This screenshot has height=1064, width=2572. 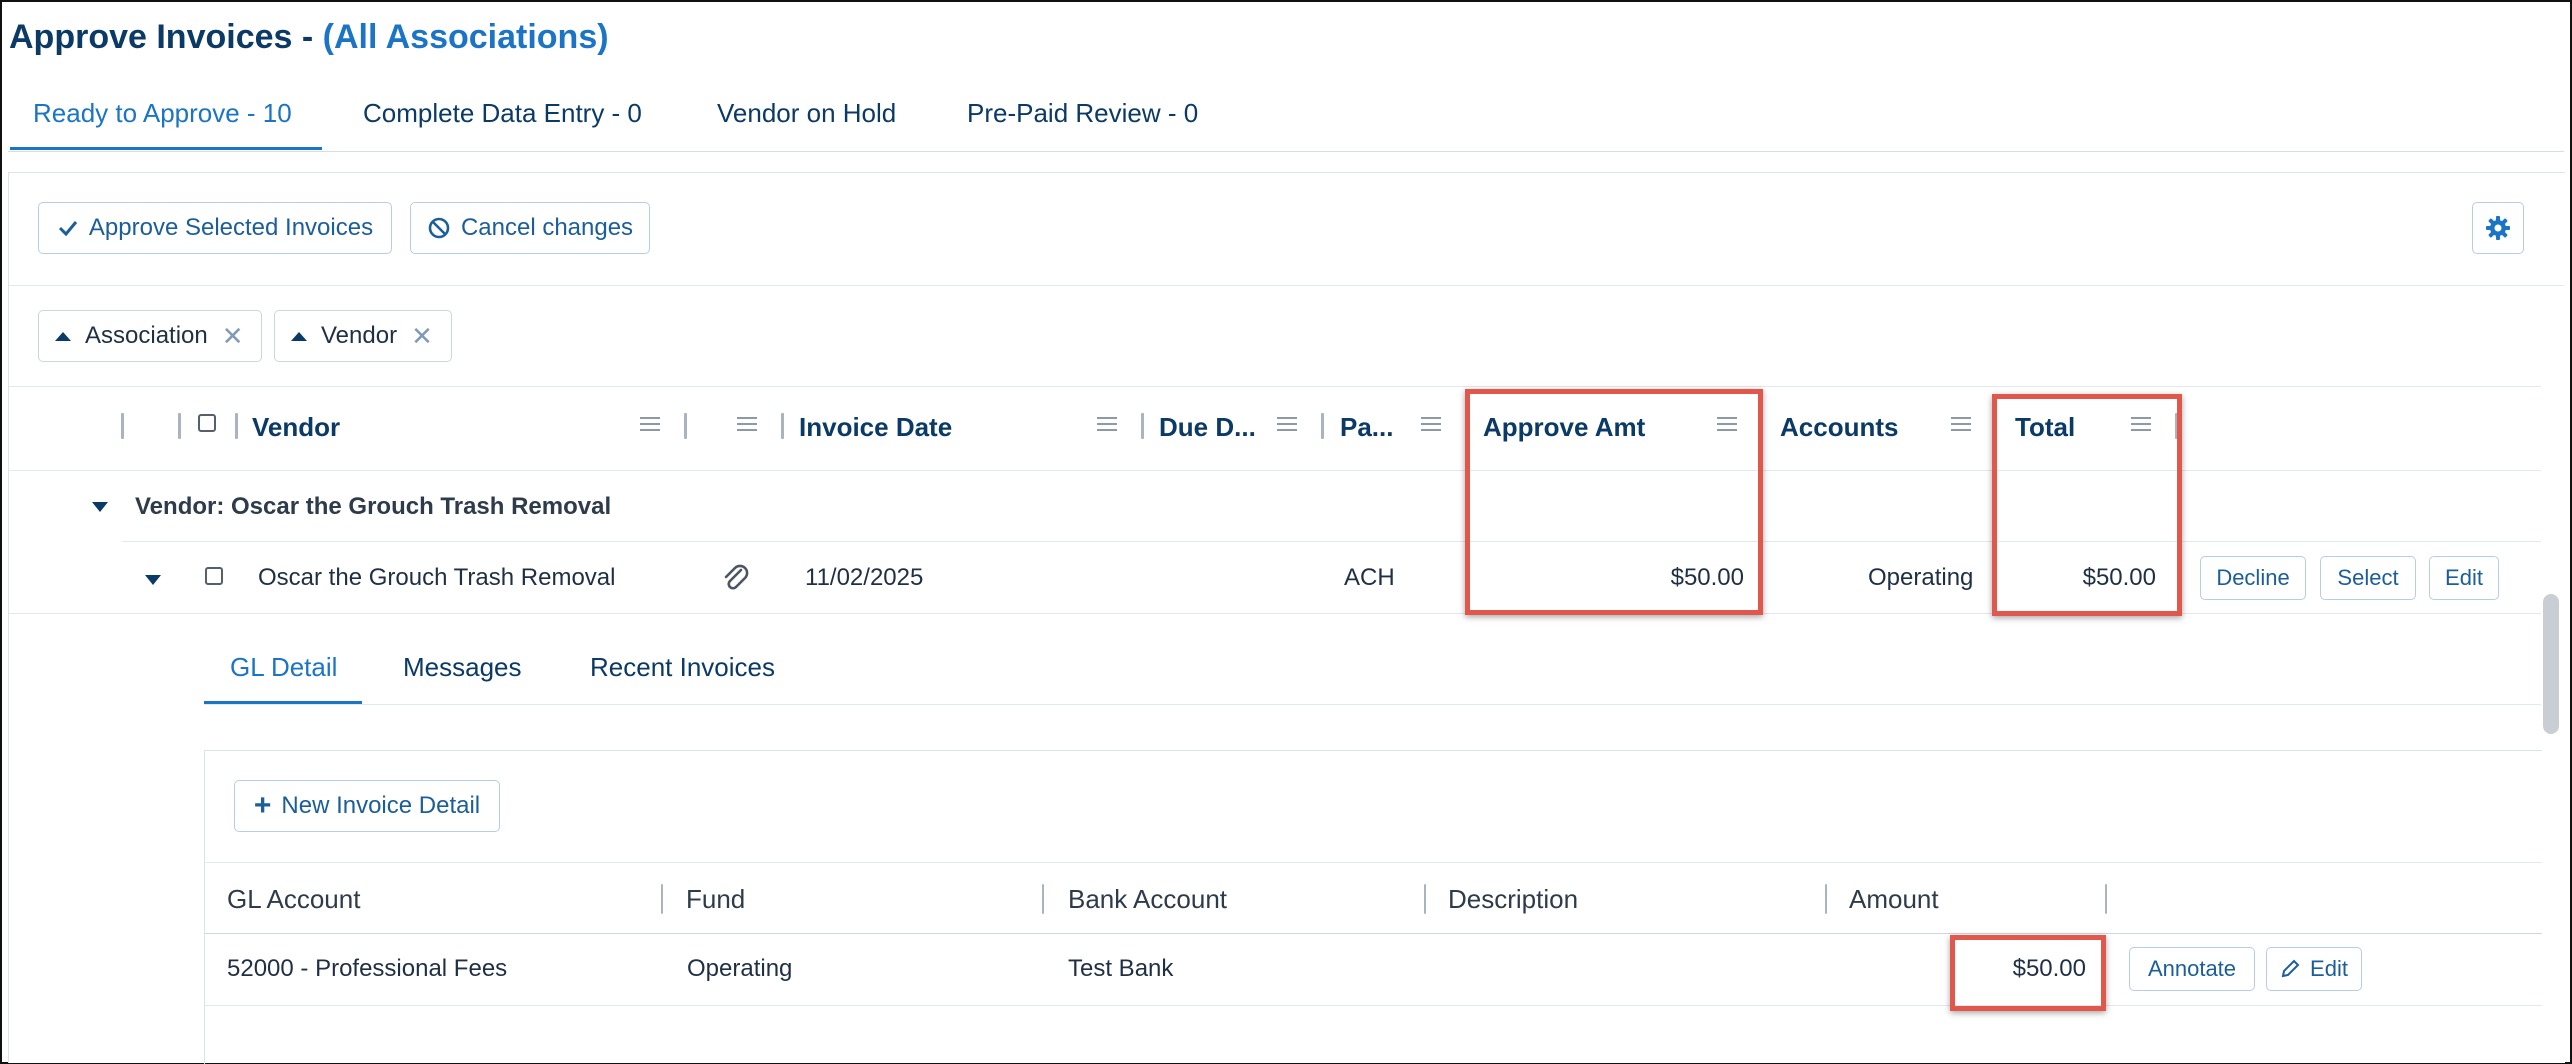 What do you see at coordinates (1894, 899) in the screenshot?
I see `gl-column-amount: Amount` at bounding box center [1894, 899].